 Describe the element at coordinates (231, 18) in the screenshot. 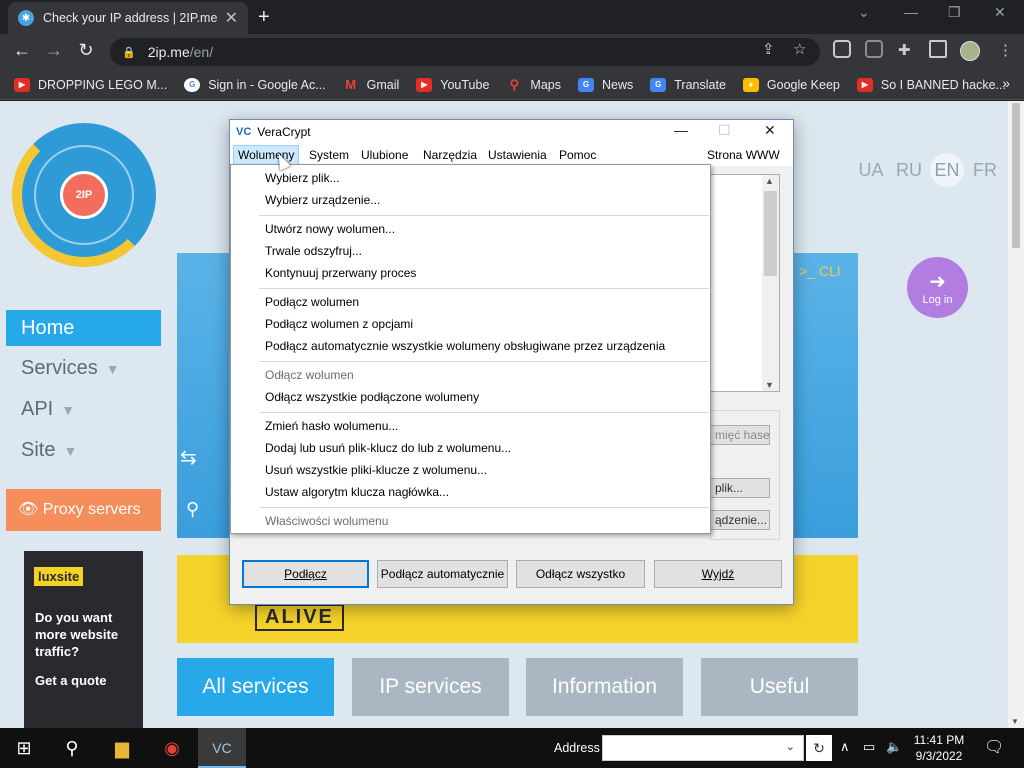

I see `tab-close-icon: ✕` at that location.